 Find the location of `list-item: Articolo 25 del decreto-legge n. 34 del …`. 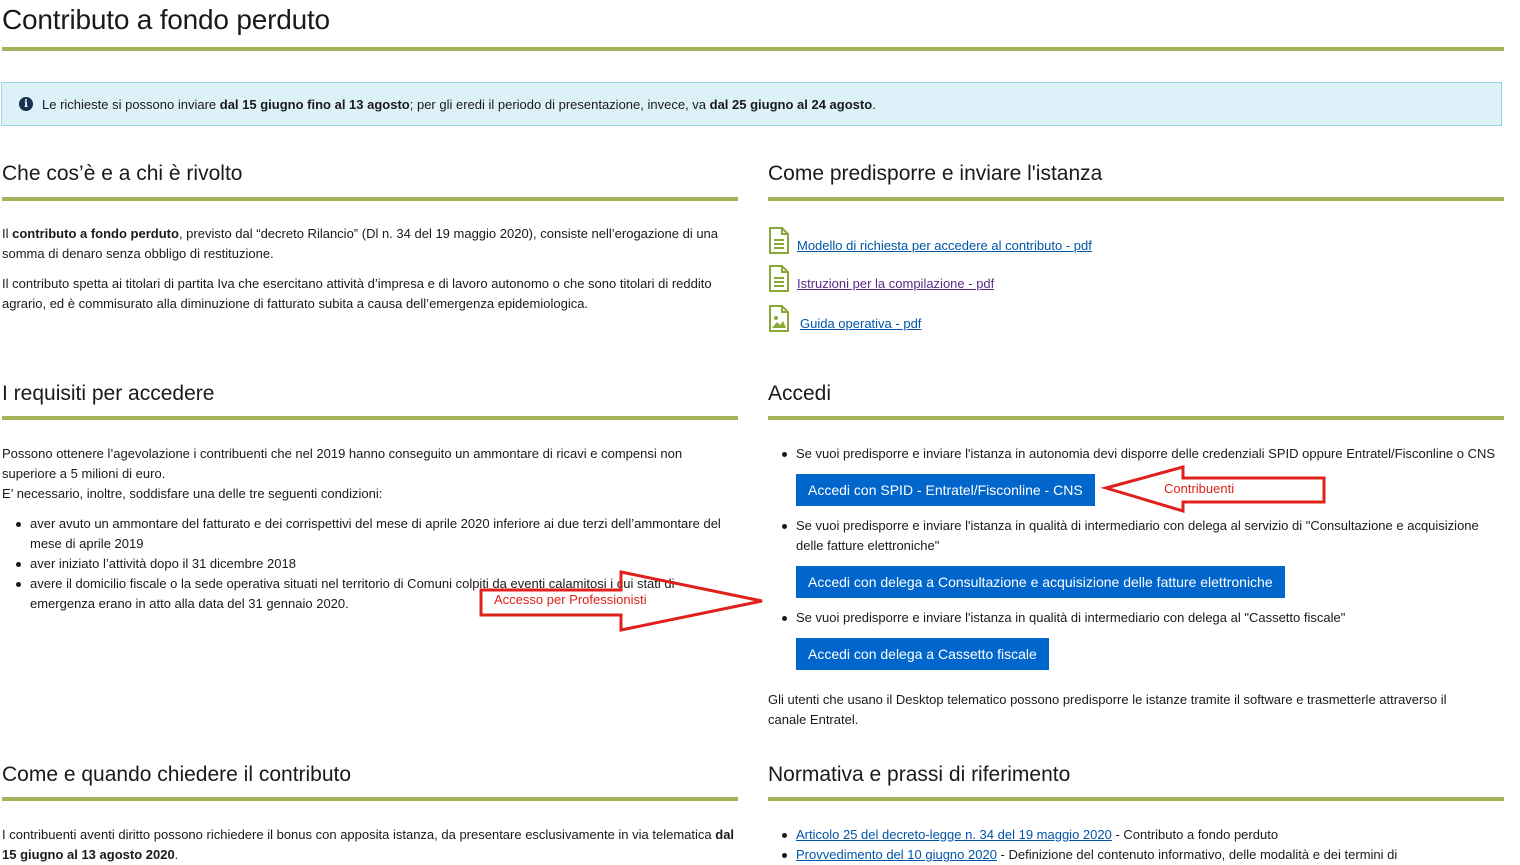

list-item: Articolo 25 del decreto-legge n. 34 del … is located at coordinates (1140, 835).